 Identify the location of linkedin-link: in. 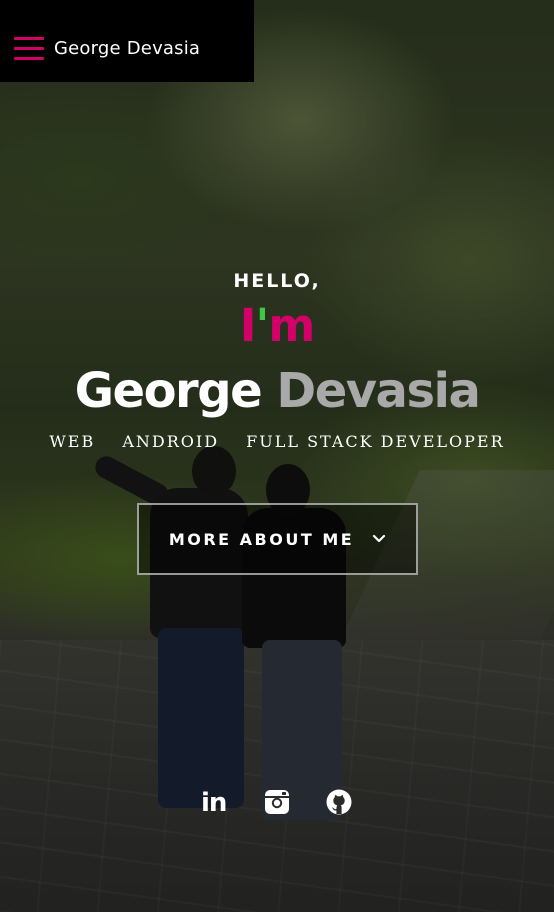
(215, 803).